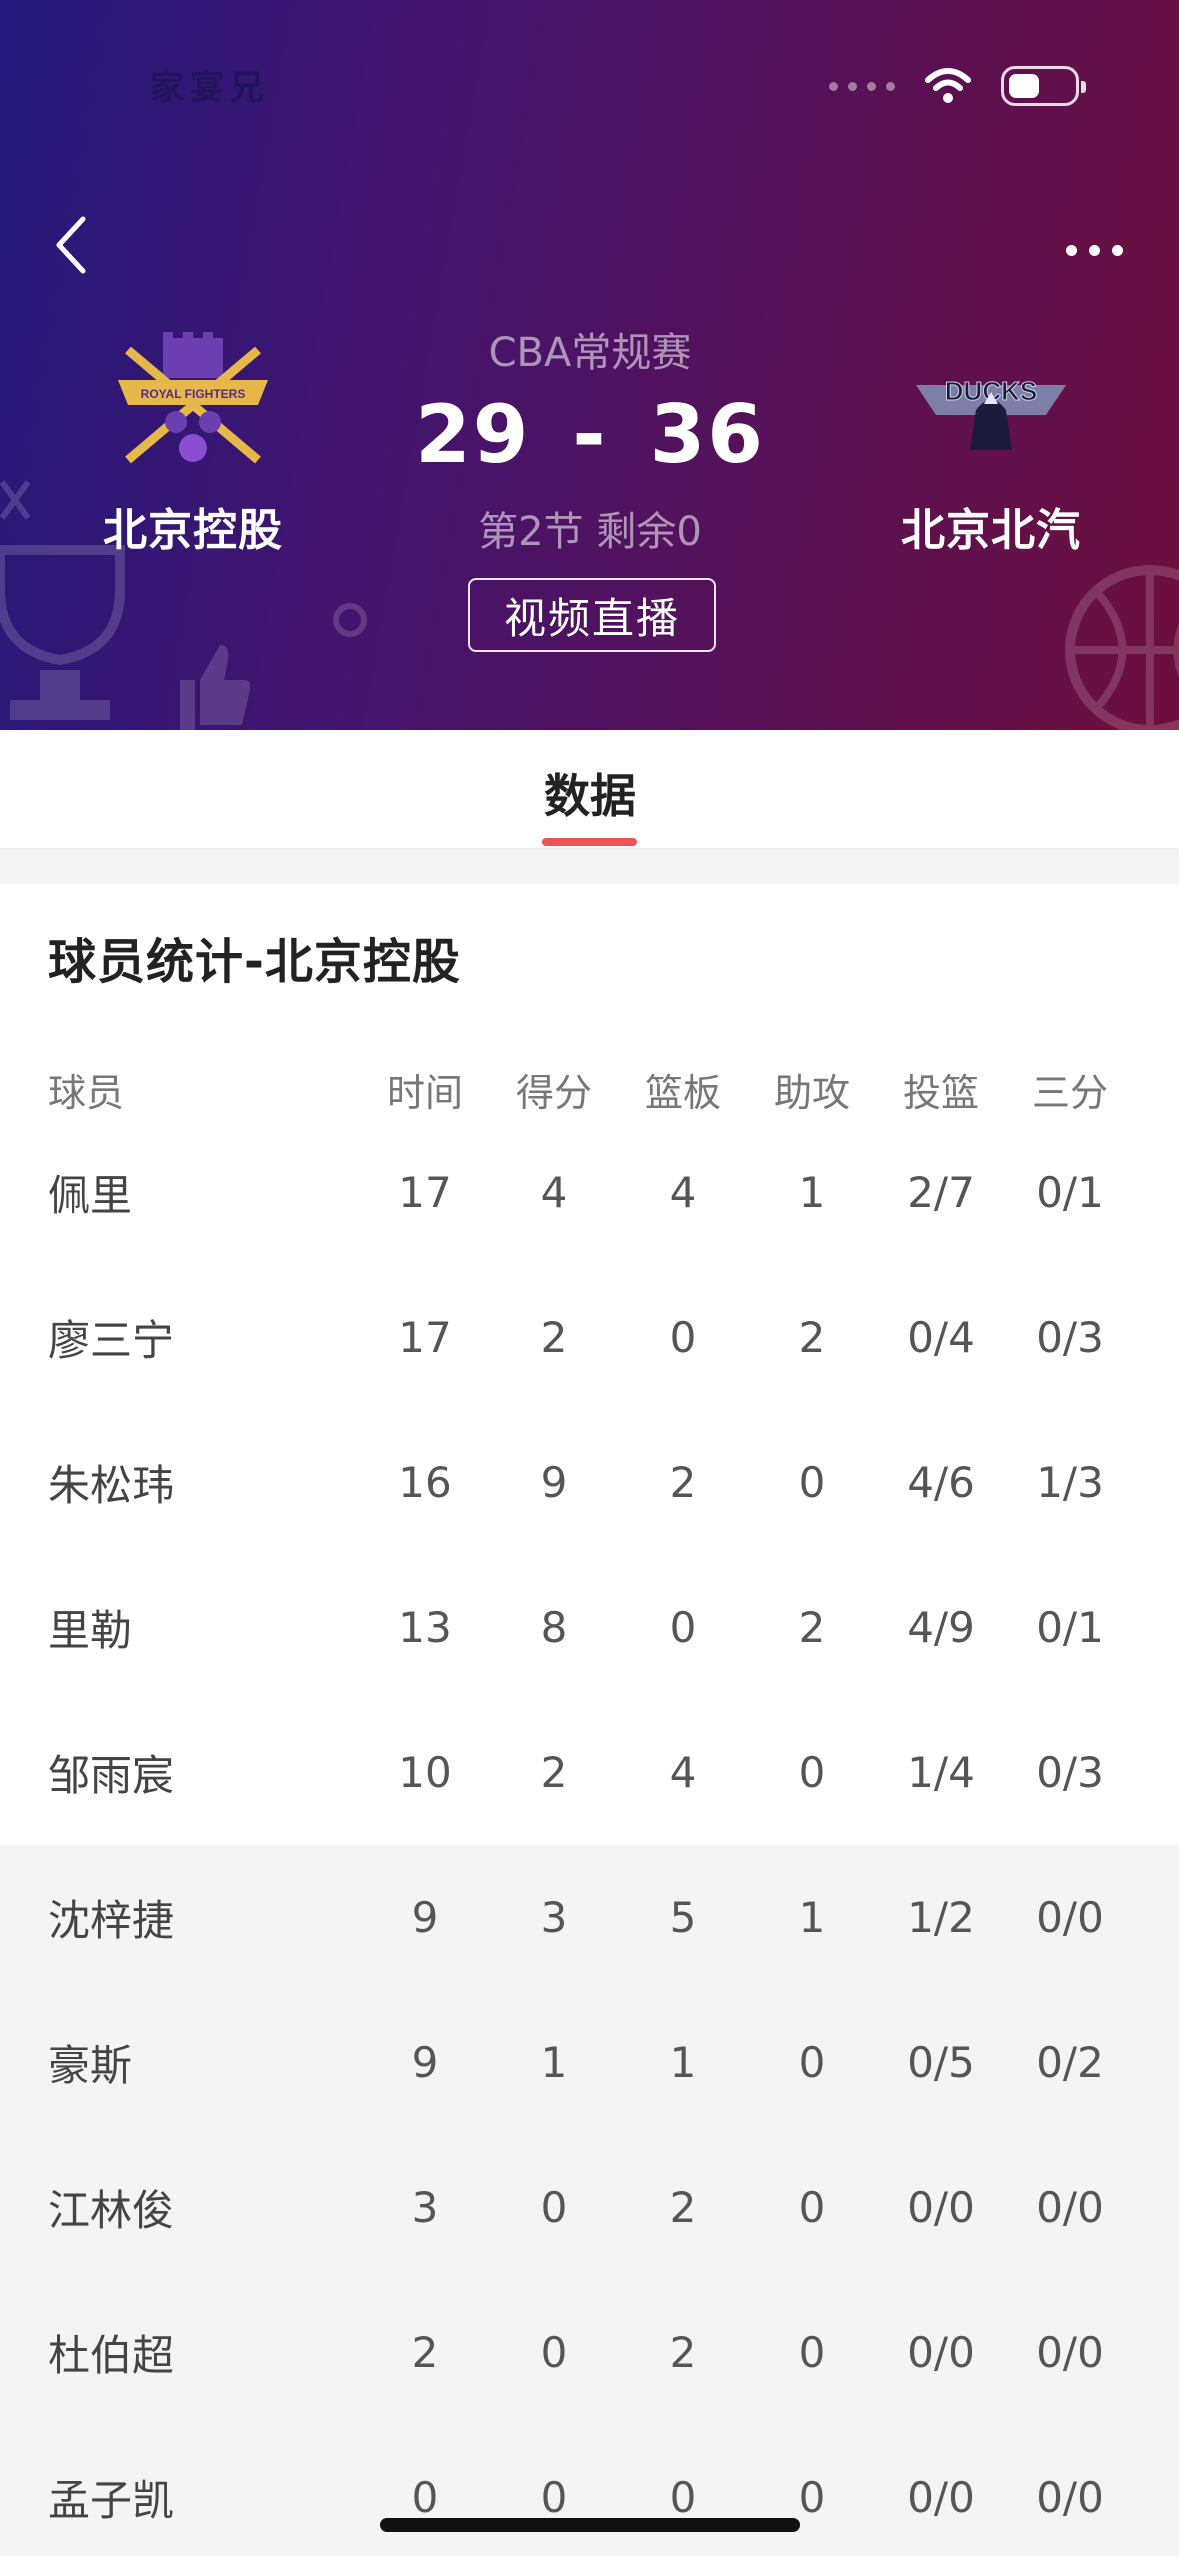 The image size is (1179, 2556). Describe the element at coordinates (707, 434) in the screenshot. I see `away-score: 36` at that location.